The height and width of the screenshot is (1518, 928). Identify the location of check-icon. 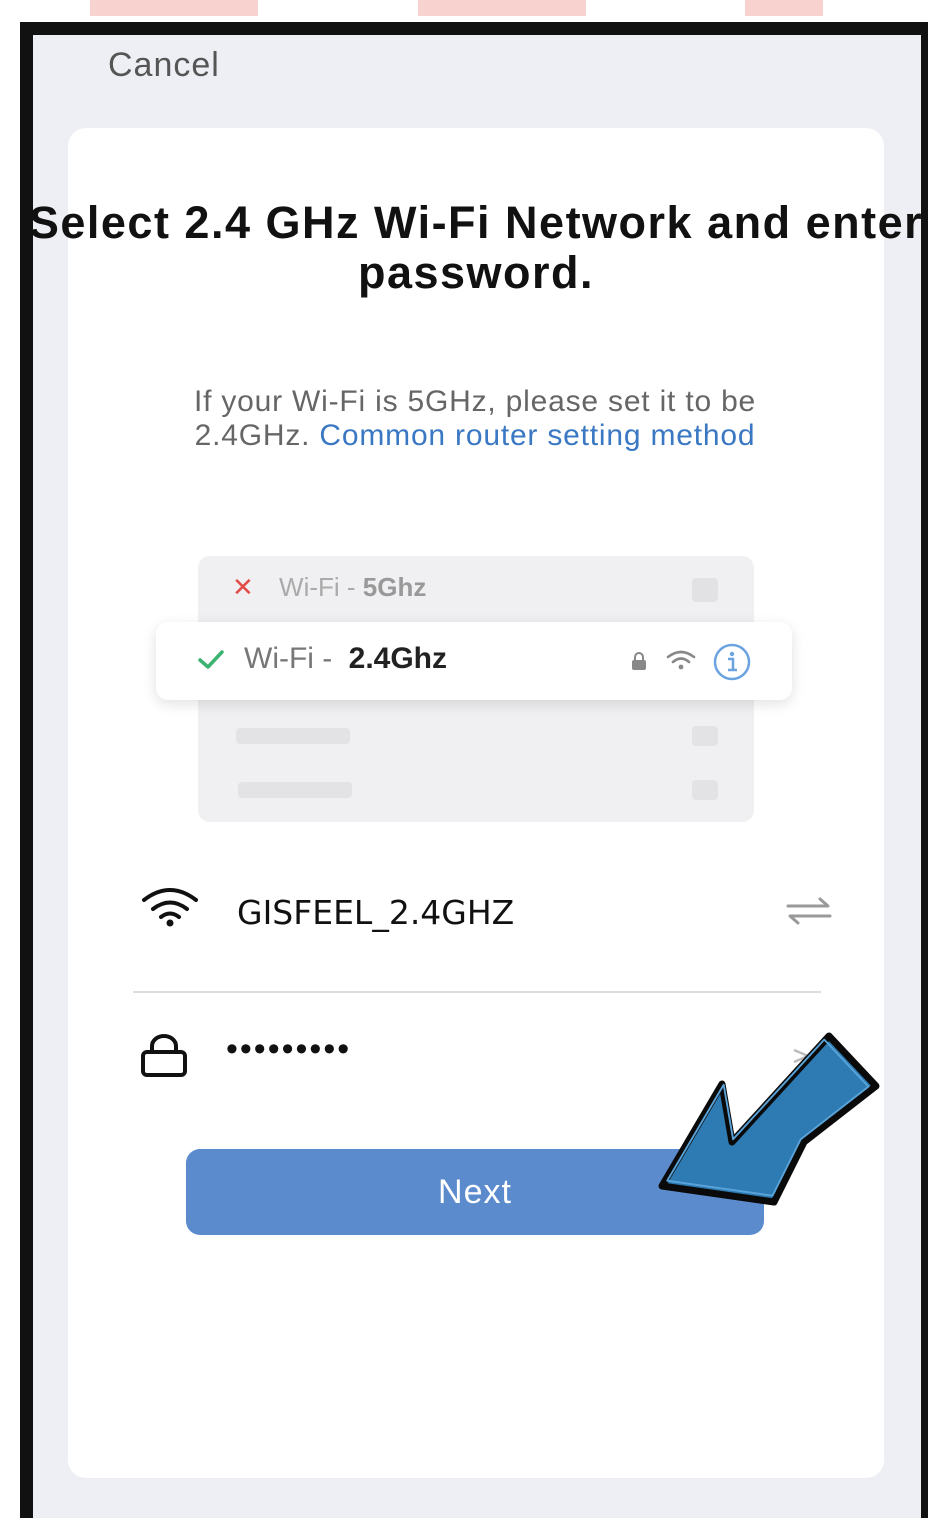
(211, 661).